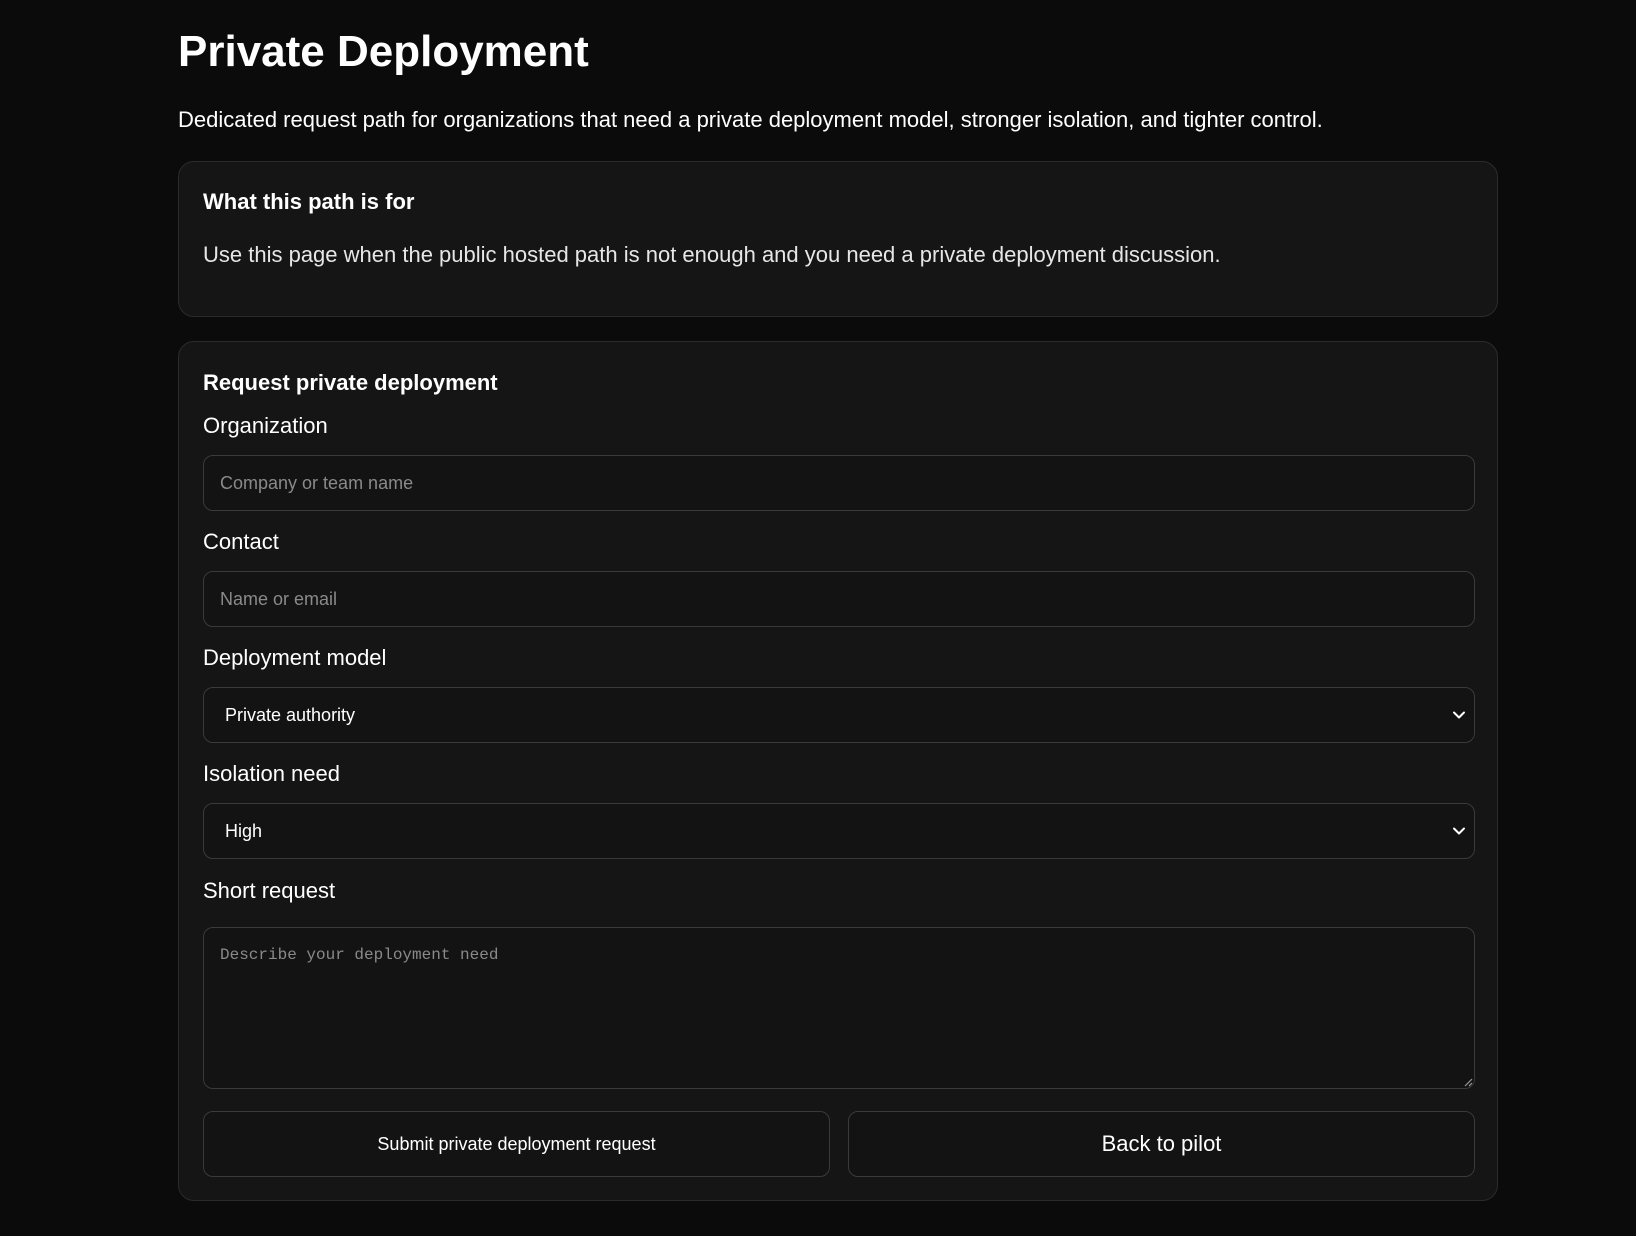 The height and width of the screenshot is (1236, 1636). Describe the element at coordinates (309, 201) in the screenshot. I see `info-card-heading: What this path is for` at that location.